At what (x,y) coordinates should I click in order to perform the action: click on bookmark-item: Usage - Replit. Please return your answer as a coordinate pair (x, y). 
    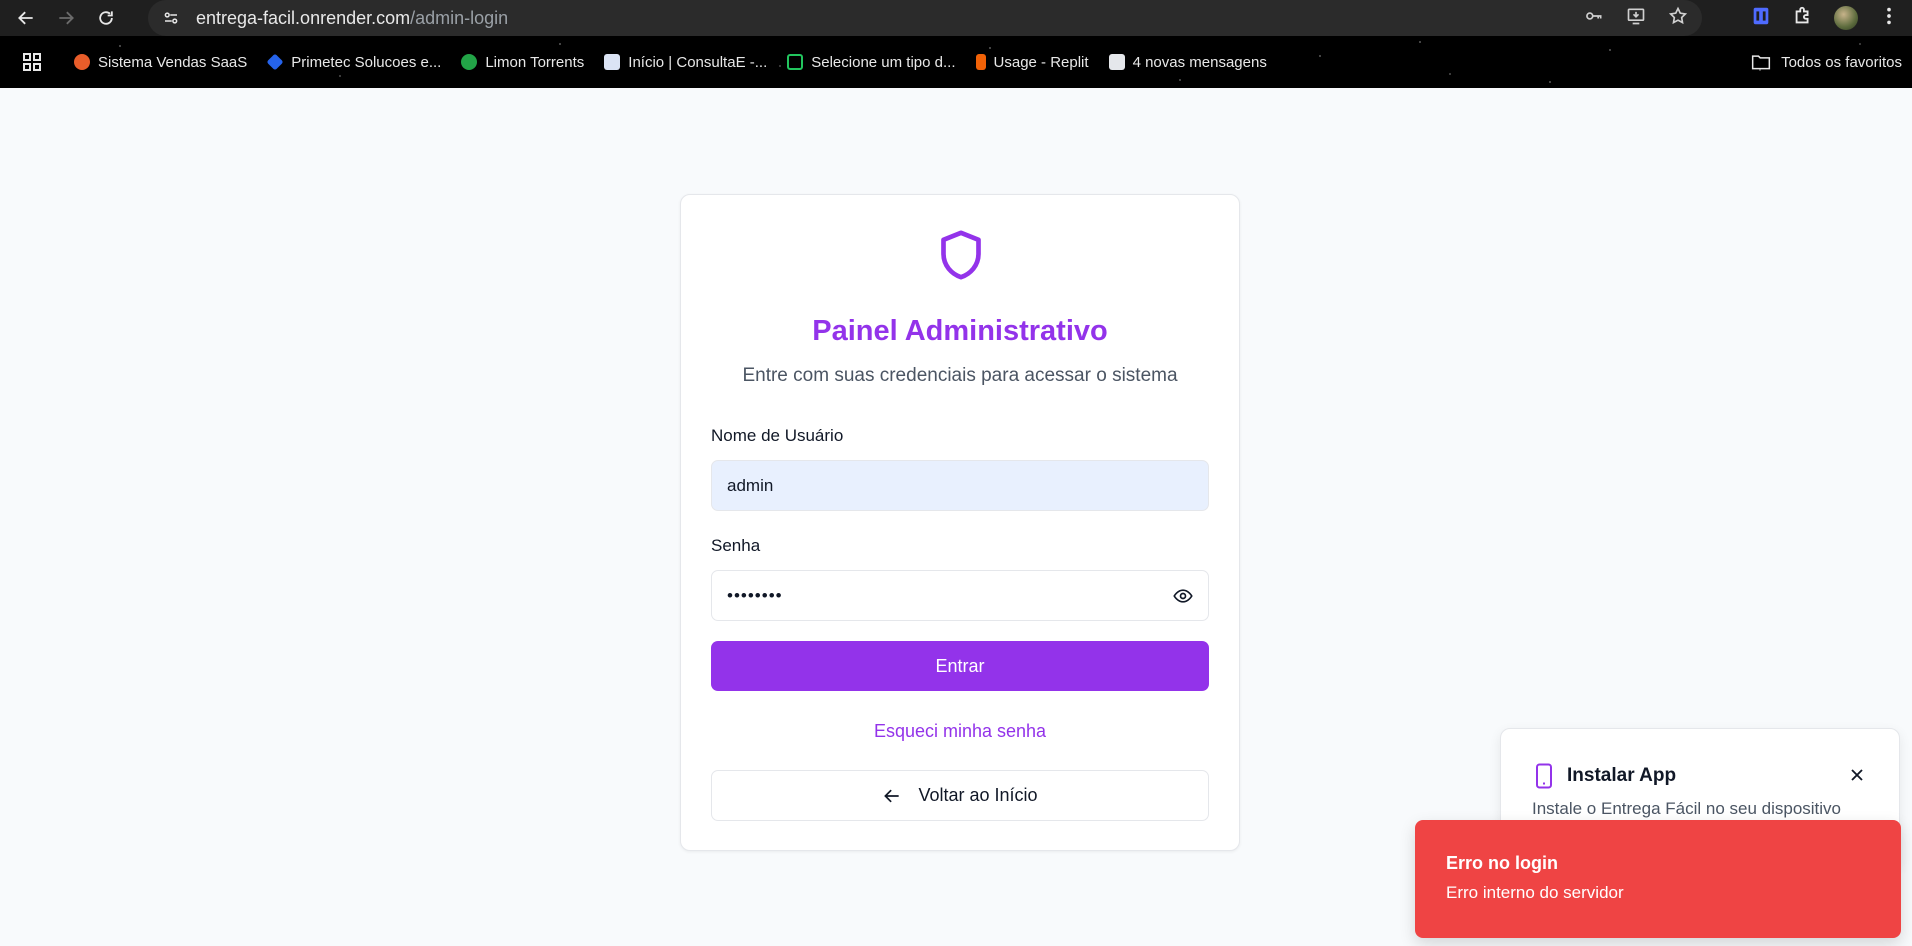
    Looking at the image, I should click on (1032, 62).